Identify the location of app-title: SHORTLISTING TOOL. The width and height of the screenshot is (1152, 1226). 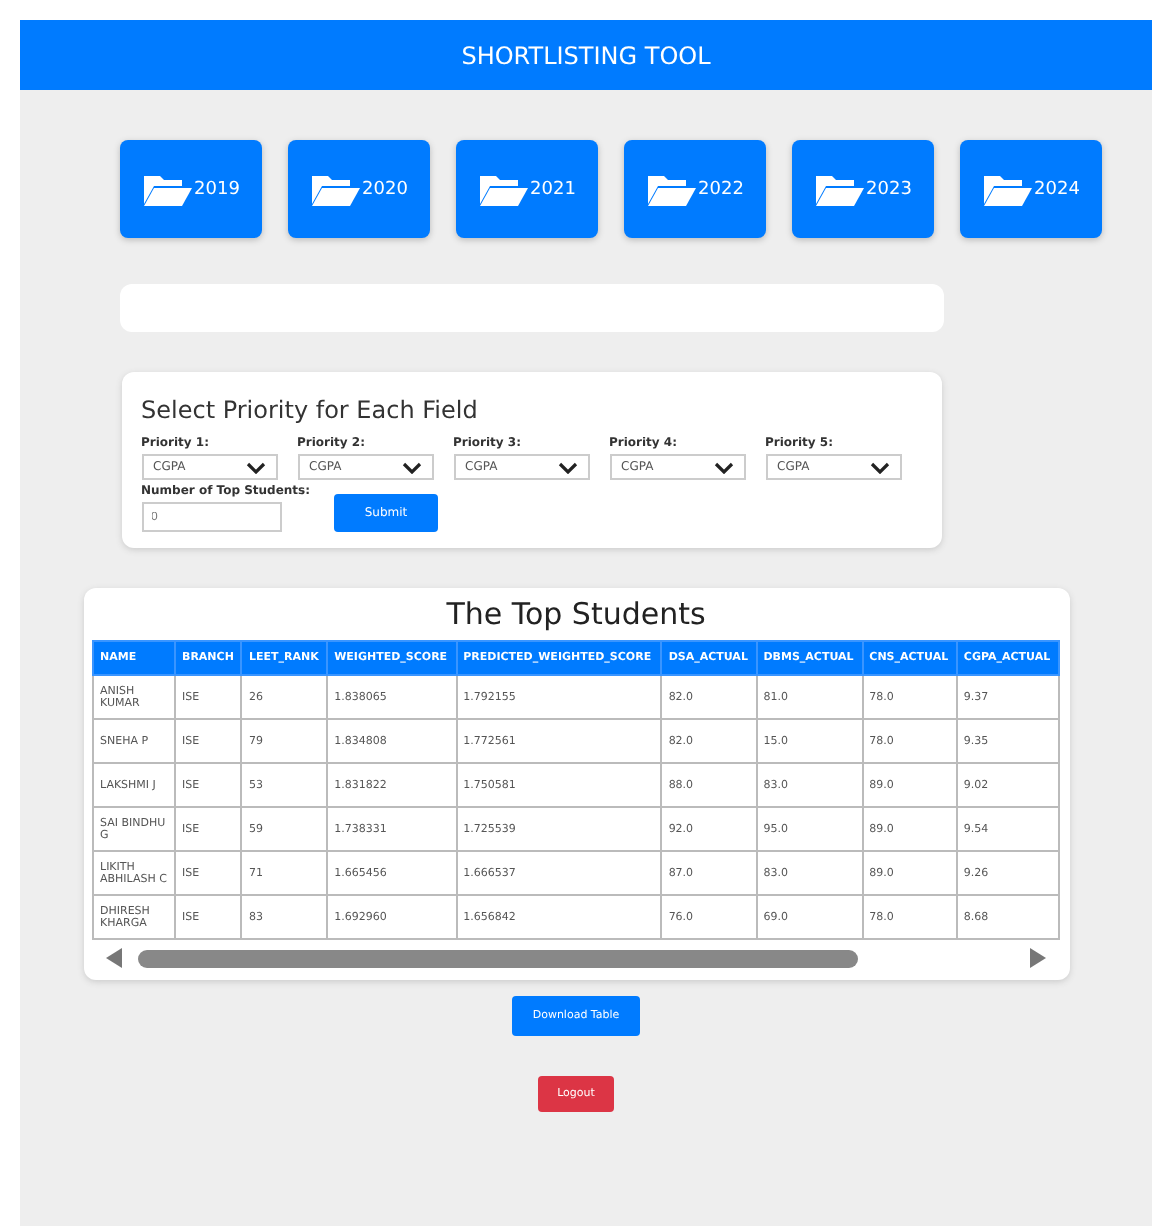
(586, 55).